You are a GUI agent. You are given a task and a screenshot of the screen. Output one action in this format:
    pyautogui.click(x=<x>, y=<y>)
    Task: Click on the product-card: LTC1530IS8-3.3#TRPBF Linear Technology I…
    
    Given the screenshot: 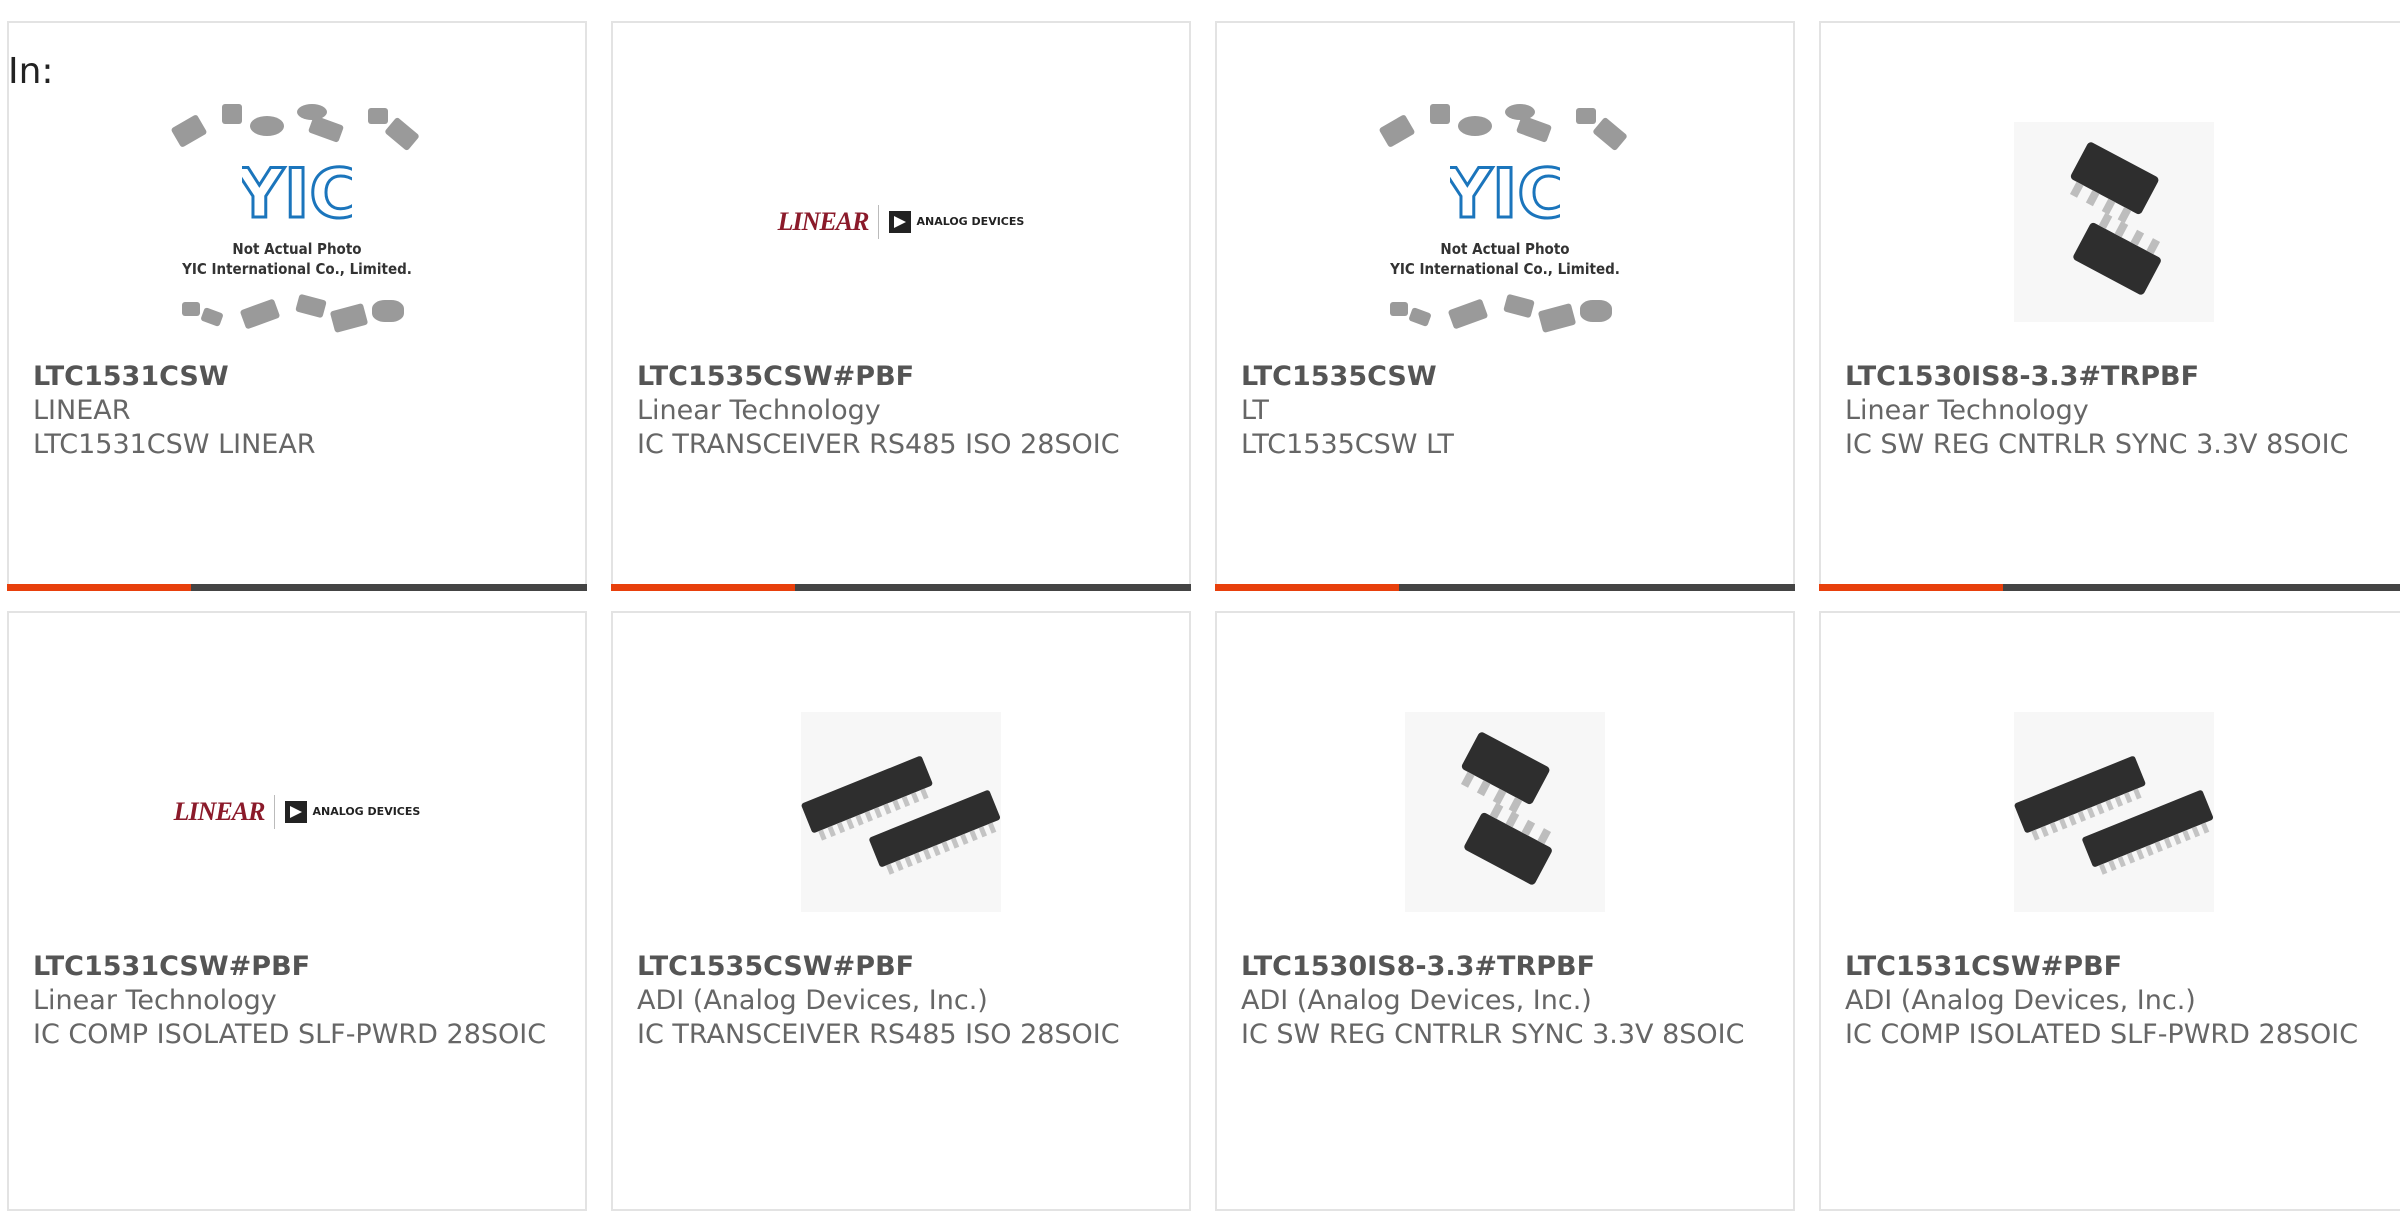 What is the action you would take?
    pyautogui.click(x=2109, y=306)
    